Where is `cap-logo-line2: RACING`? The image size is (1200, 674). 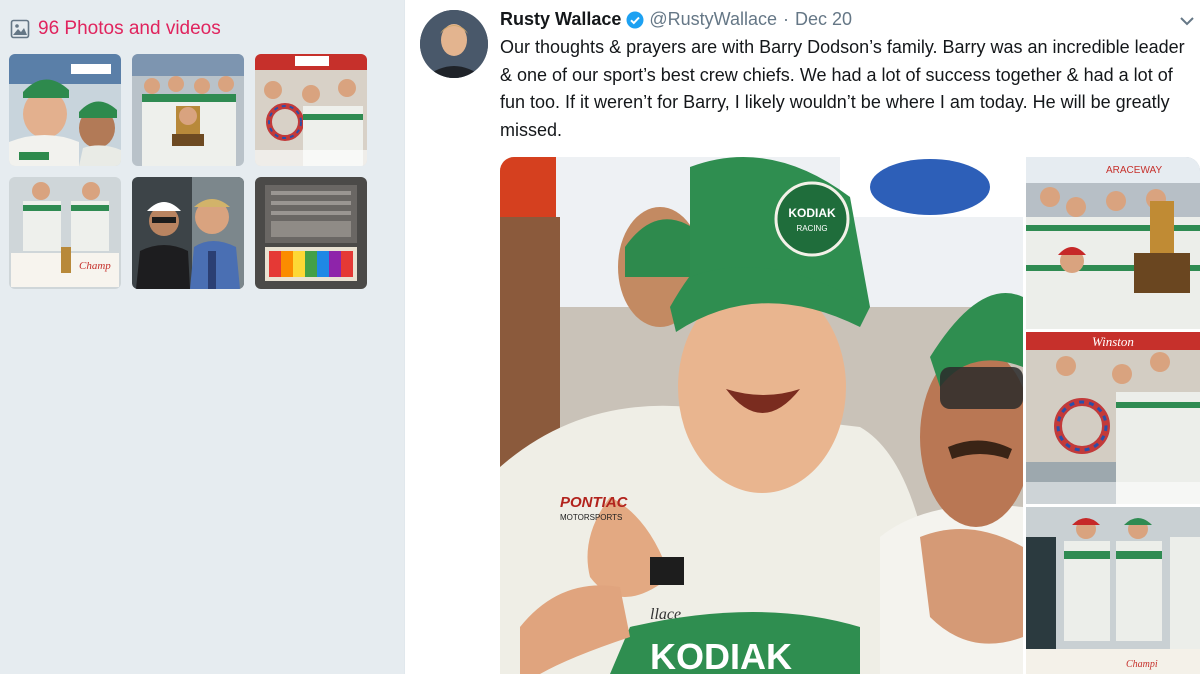 cap-logo-line2: RACING is located at coordinates (811, 228).